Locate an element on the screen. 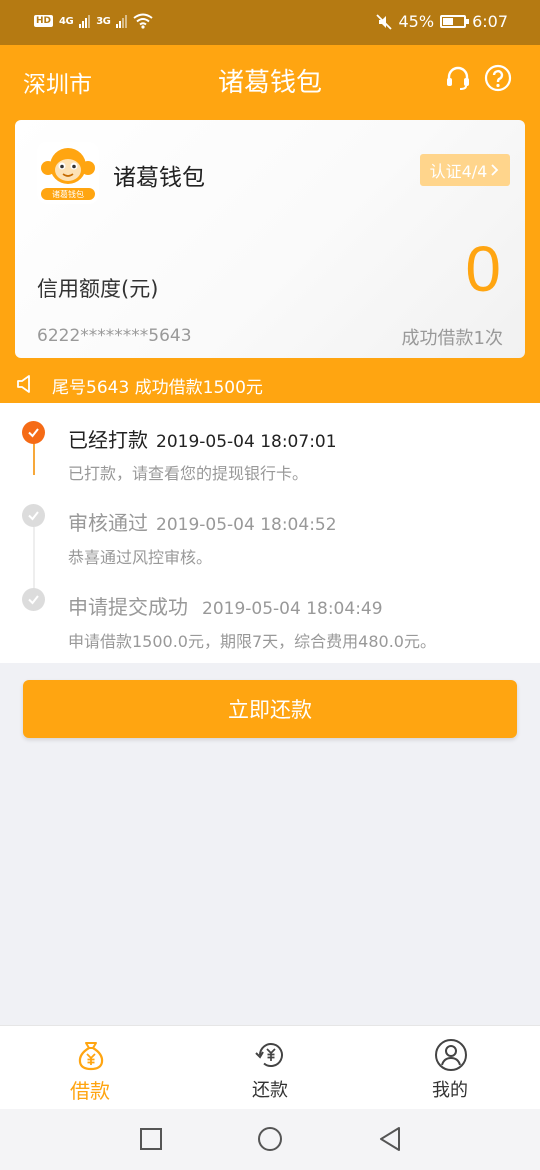 The image size is (540, 1170). mute-icon is located at coordinates (383, 21).